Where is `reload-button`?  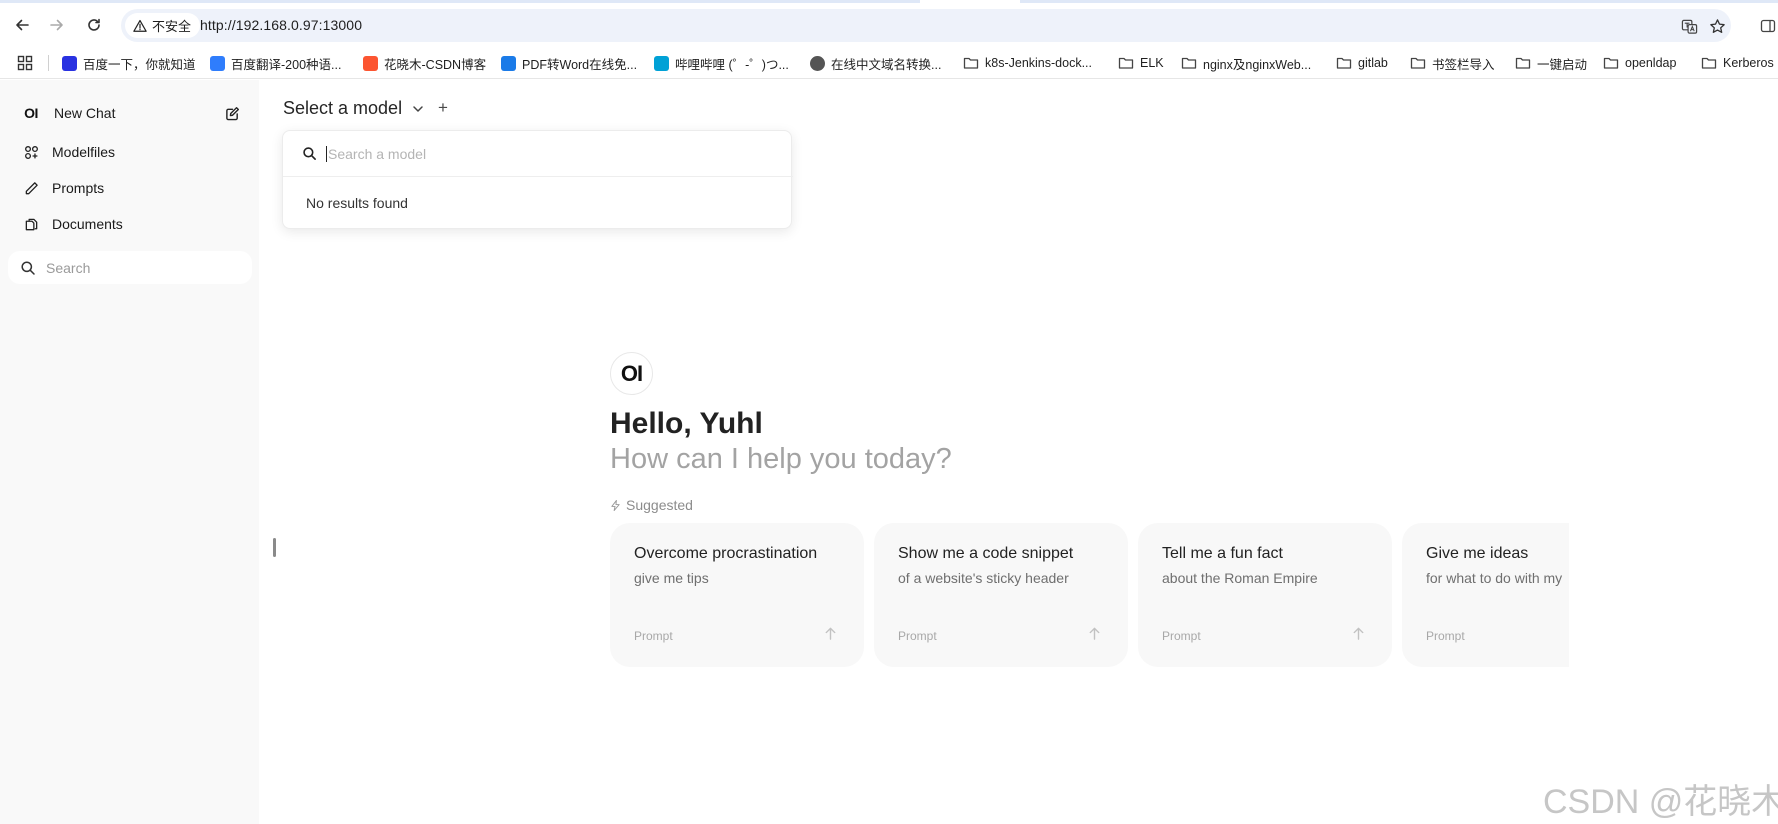 reload-button is located at coordinates (94, 25).